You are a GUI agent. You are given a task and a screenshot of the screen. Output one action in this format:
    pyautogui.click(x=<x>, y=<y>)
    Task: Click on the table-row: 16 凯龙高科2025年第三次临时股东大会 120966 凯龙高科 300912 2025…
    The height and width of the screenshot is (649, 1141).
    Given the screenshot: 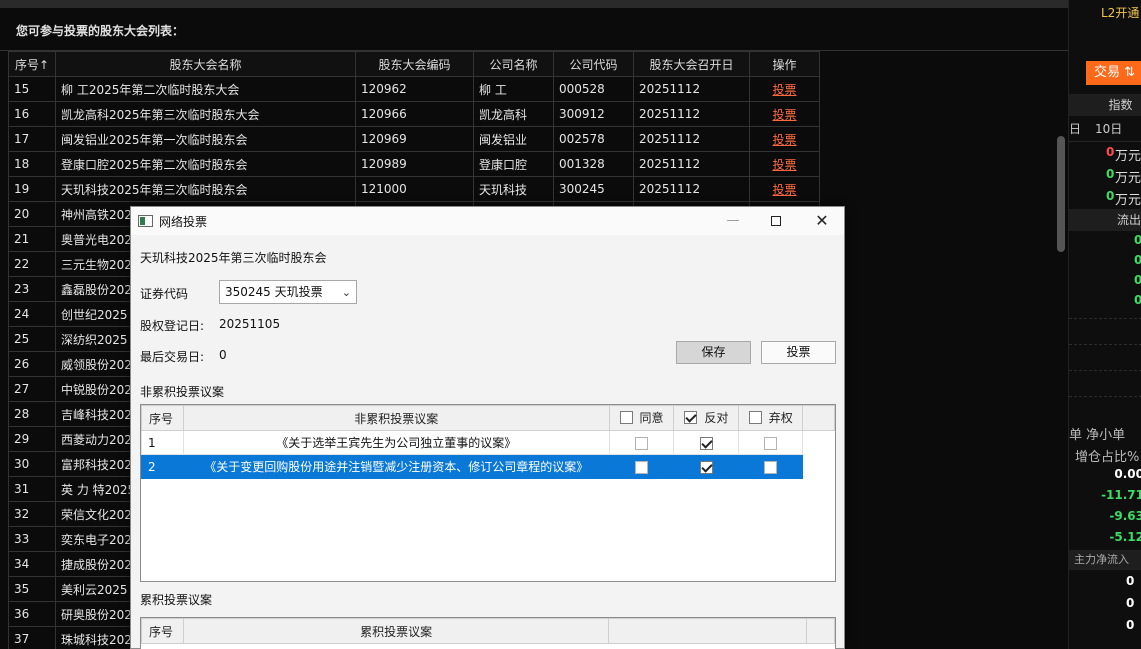 What is the action you would take?
    pyautogui.click(x=414, y=114)
    